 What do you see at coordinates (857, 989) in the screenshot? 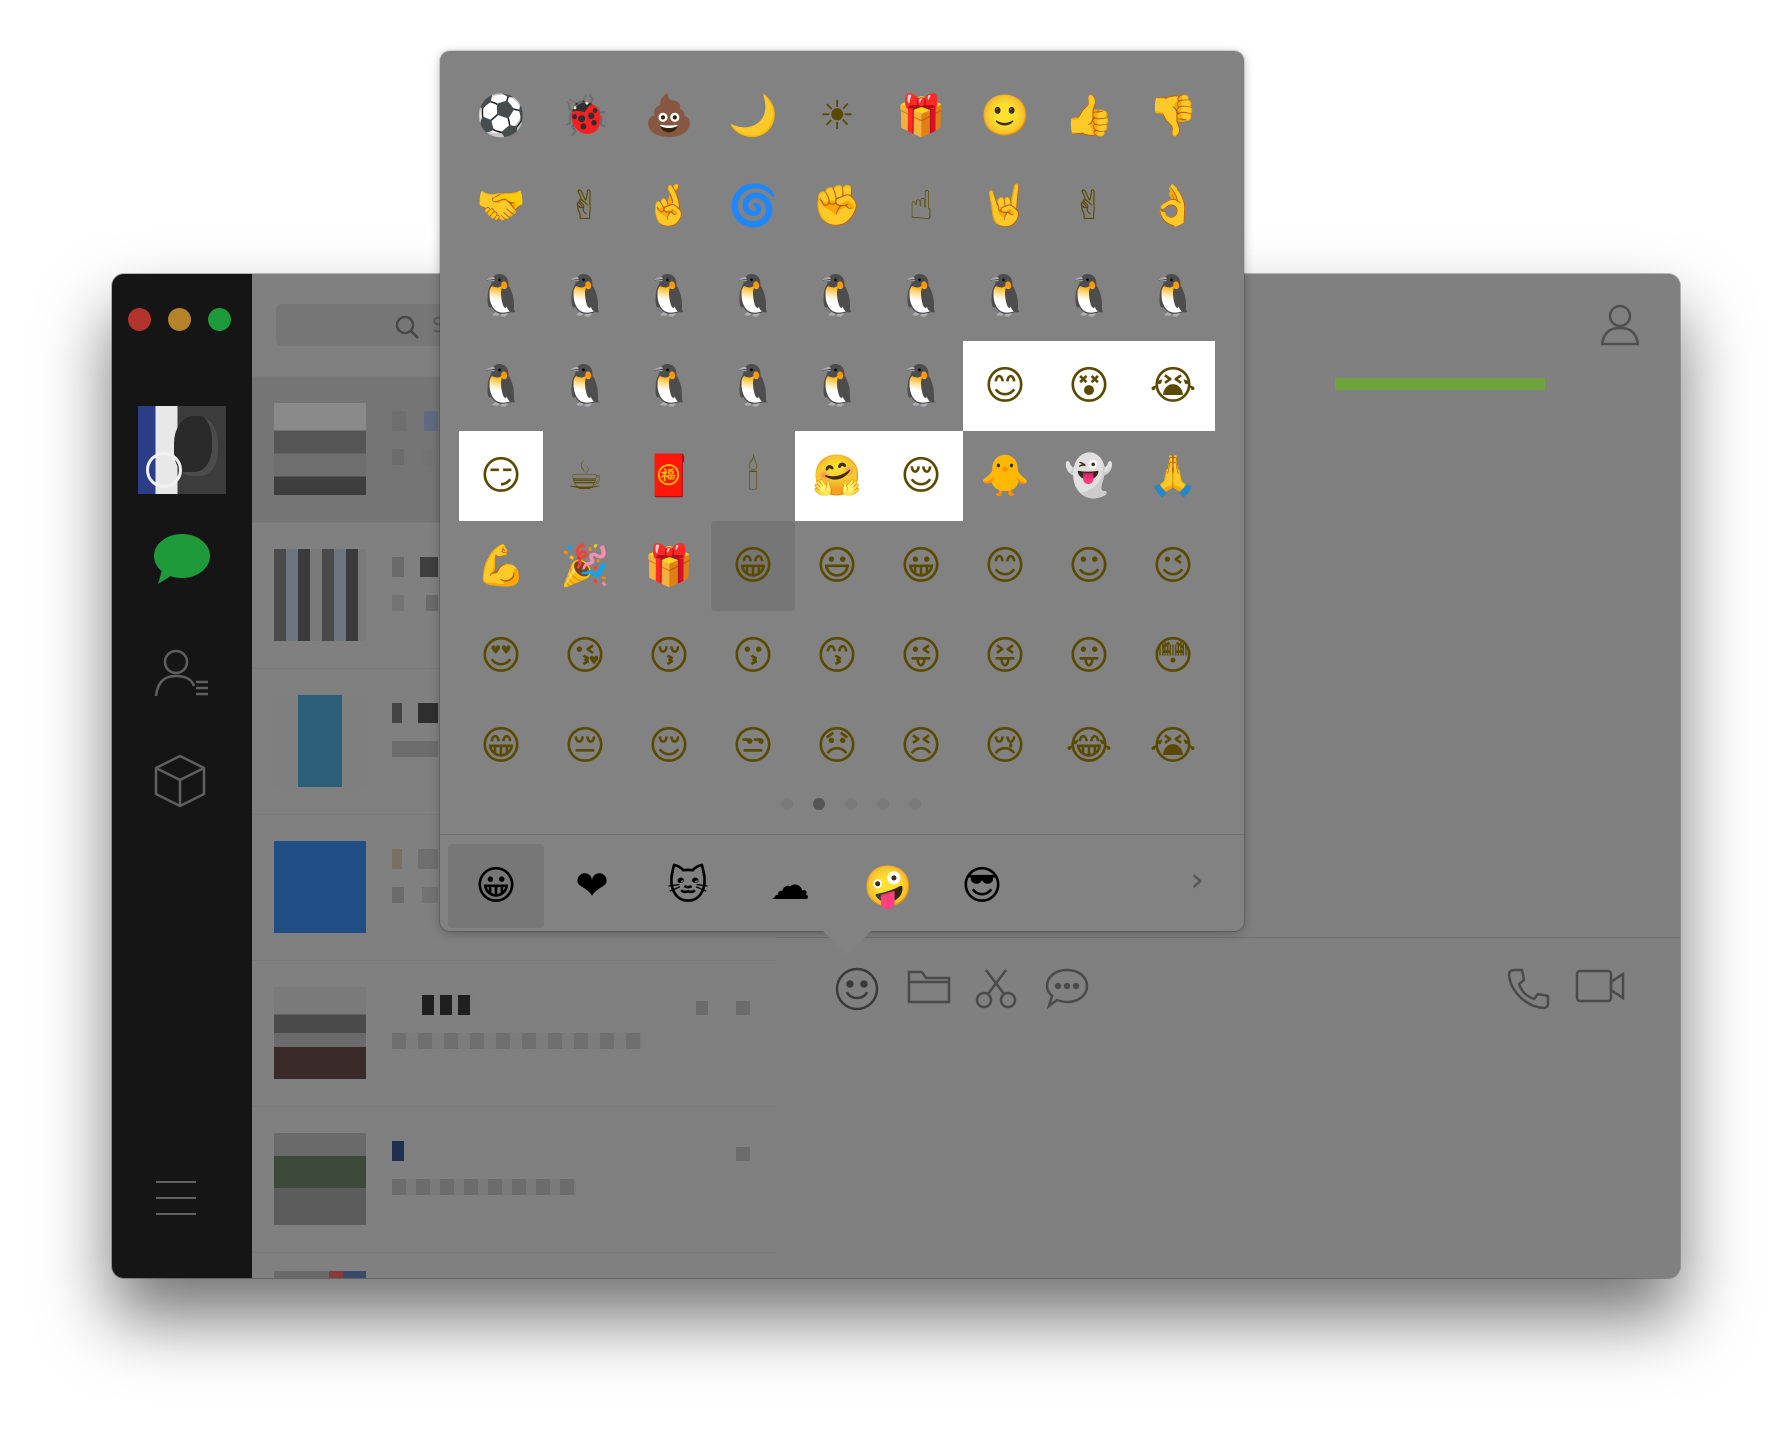
I see `emoji-button-icon` at bounding box center [857, 989].